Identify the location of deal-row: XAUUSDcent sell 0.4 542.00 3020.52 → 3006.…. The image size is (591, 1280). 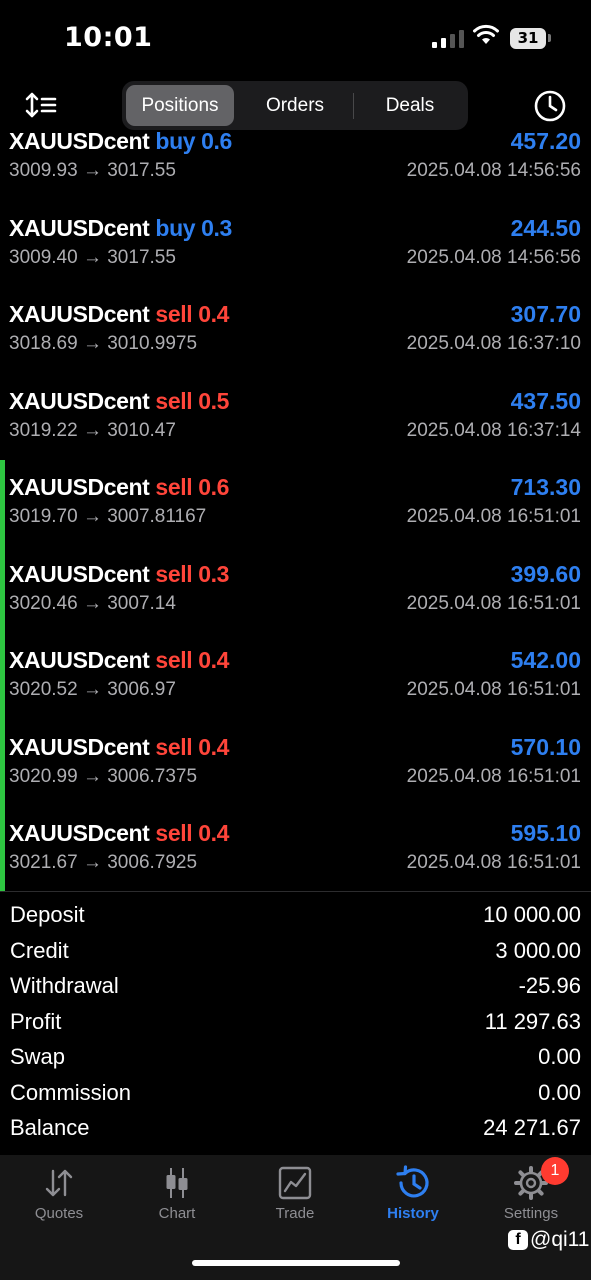
(295, 688).